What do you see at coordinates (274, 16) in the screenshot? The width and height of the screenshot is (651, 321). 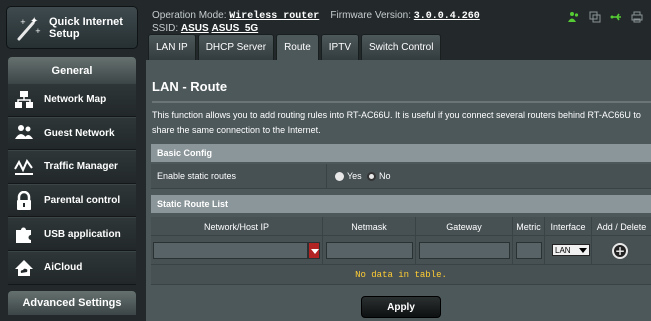 I see `op-mode-link: Wireless router` at bounding box center [274, 16].